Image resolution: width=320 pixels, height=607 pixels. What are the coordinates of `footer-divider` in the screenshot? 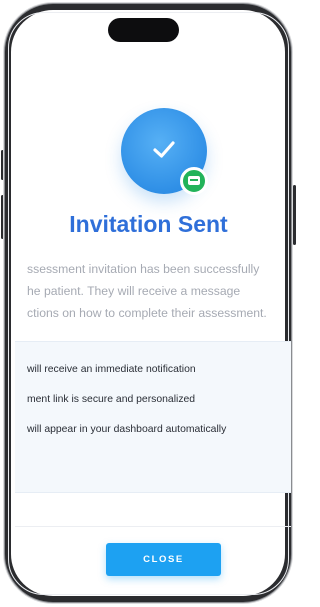 It's located at (153, 526).